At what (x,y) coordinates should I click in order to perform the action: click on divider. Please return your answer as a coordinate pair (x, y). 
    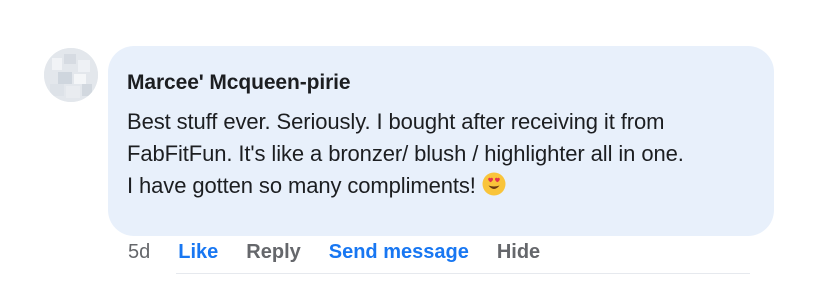
    Looking at the image, I should click on (463, 273).